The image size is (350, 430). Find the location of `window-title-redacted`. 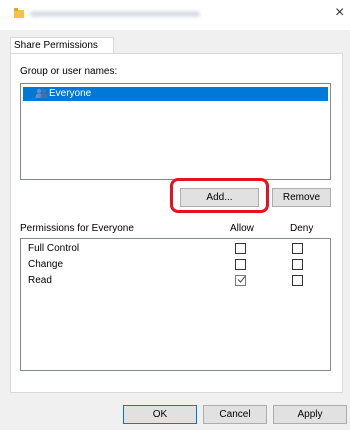

window-title-redacted is located at coordinates (115, 14).